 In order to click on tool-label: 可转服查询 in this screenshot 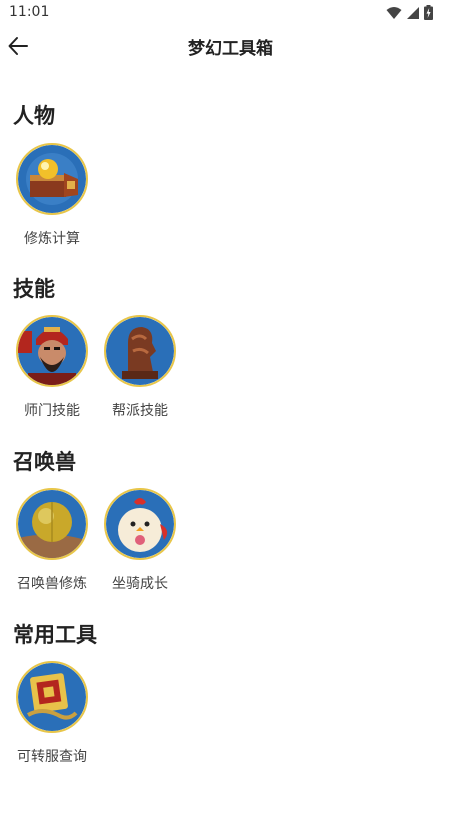, I will do `click(52, 757)`.